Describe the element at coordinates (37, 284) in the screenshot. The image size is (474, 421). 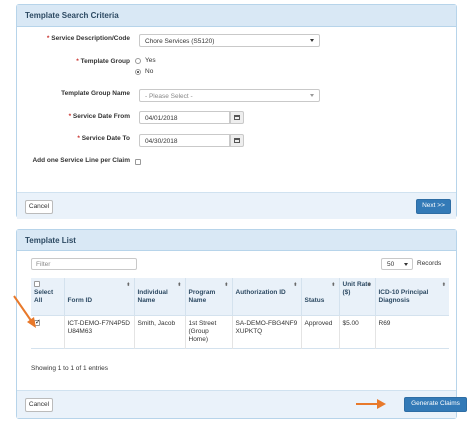
I see `select-all-checkbox` at that location.